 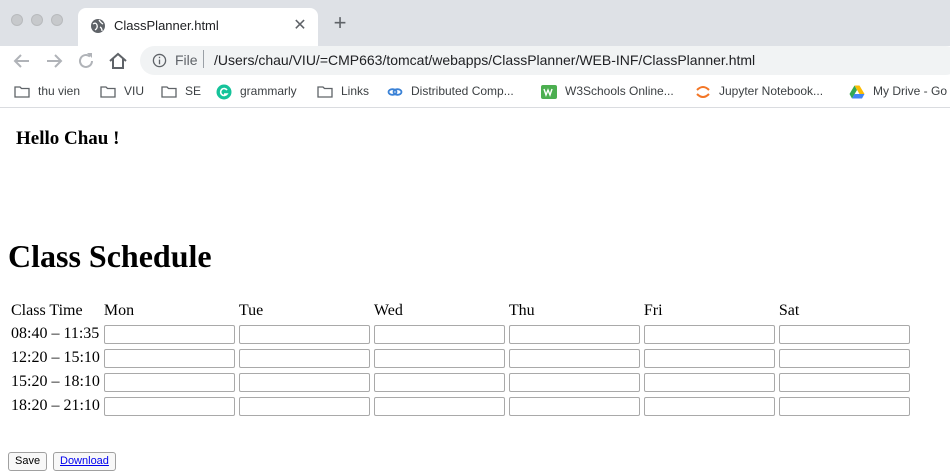 I want to click on table-row: 15:20 – 18:10, so click(x=460, y=382).